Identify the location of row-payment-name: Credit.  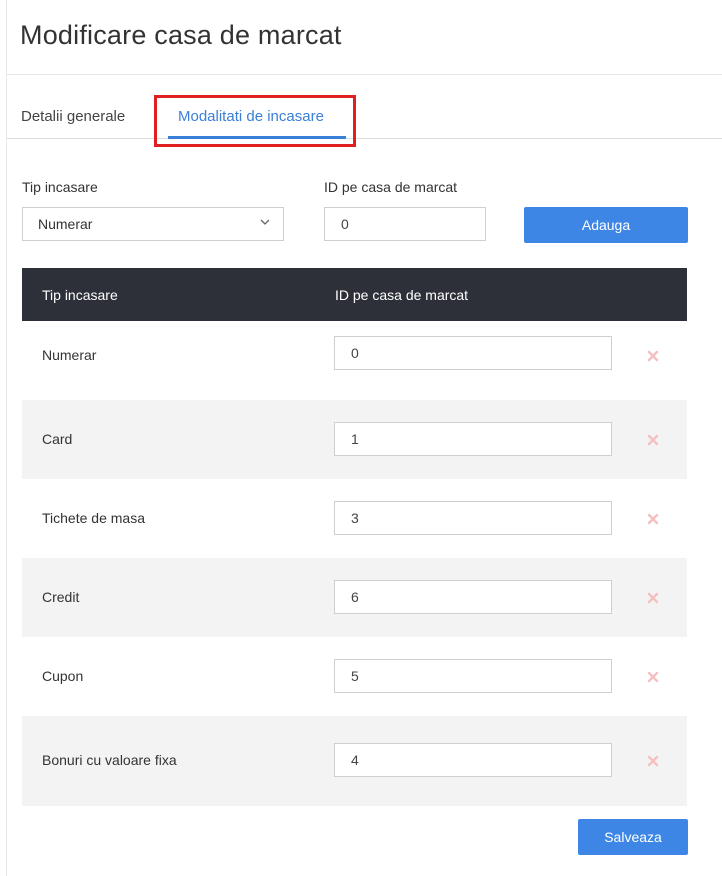
(61, 597).